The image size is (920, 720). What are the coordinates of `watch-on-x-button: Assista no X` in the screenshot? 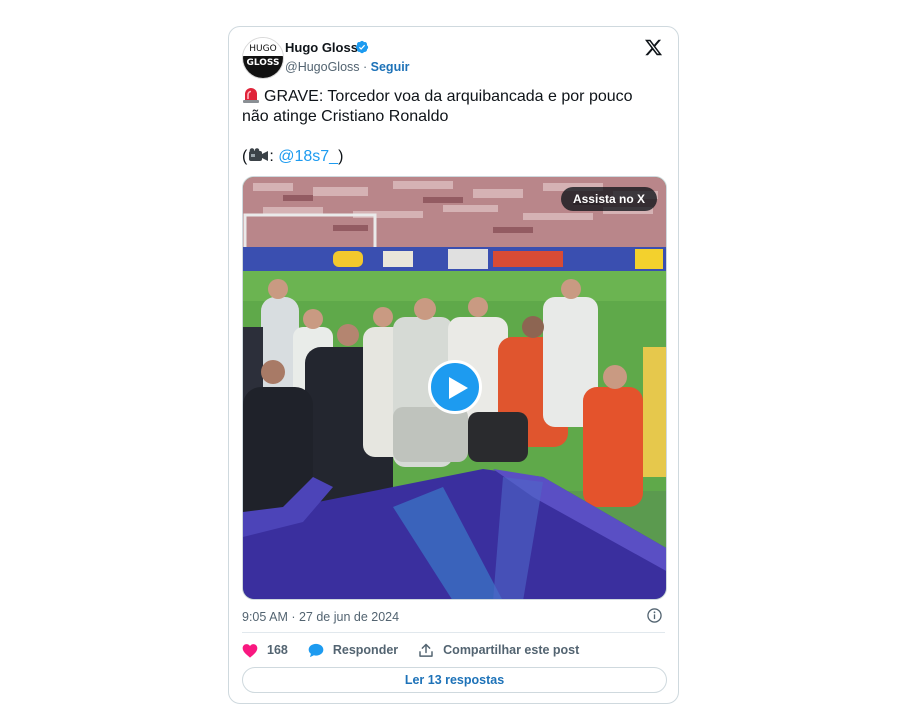 It's located at (608, 199).